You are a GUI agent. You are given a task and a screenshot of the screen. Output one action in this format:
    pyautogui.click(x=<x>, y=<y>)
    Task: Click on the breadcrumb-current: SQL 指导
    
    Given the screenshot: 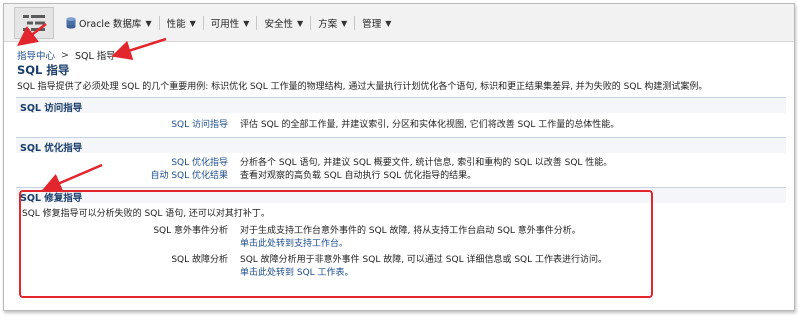 What is the action you would take?
    pyautogui.click(x=95, y=56)
    